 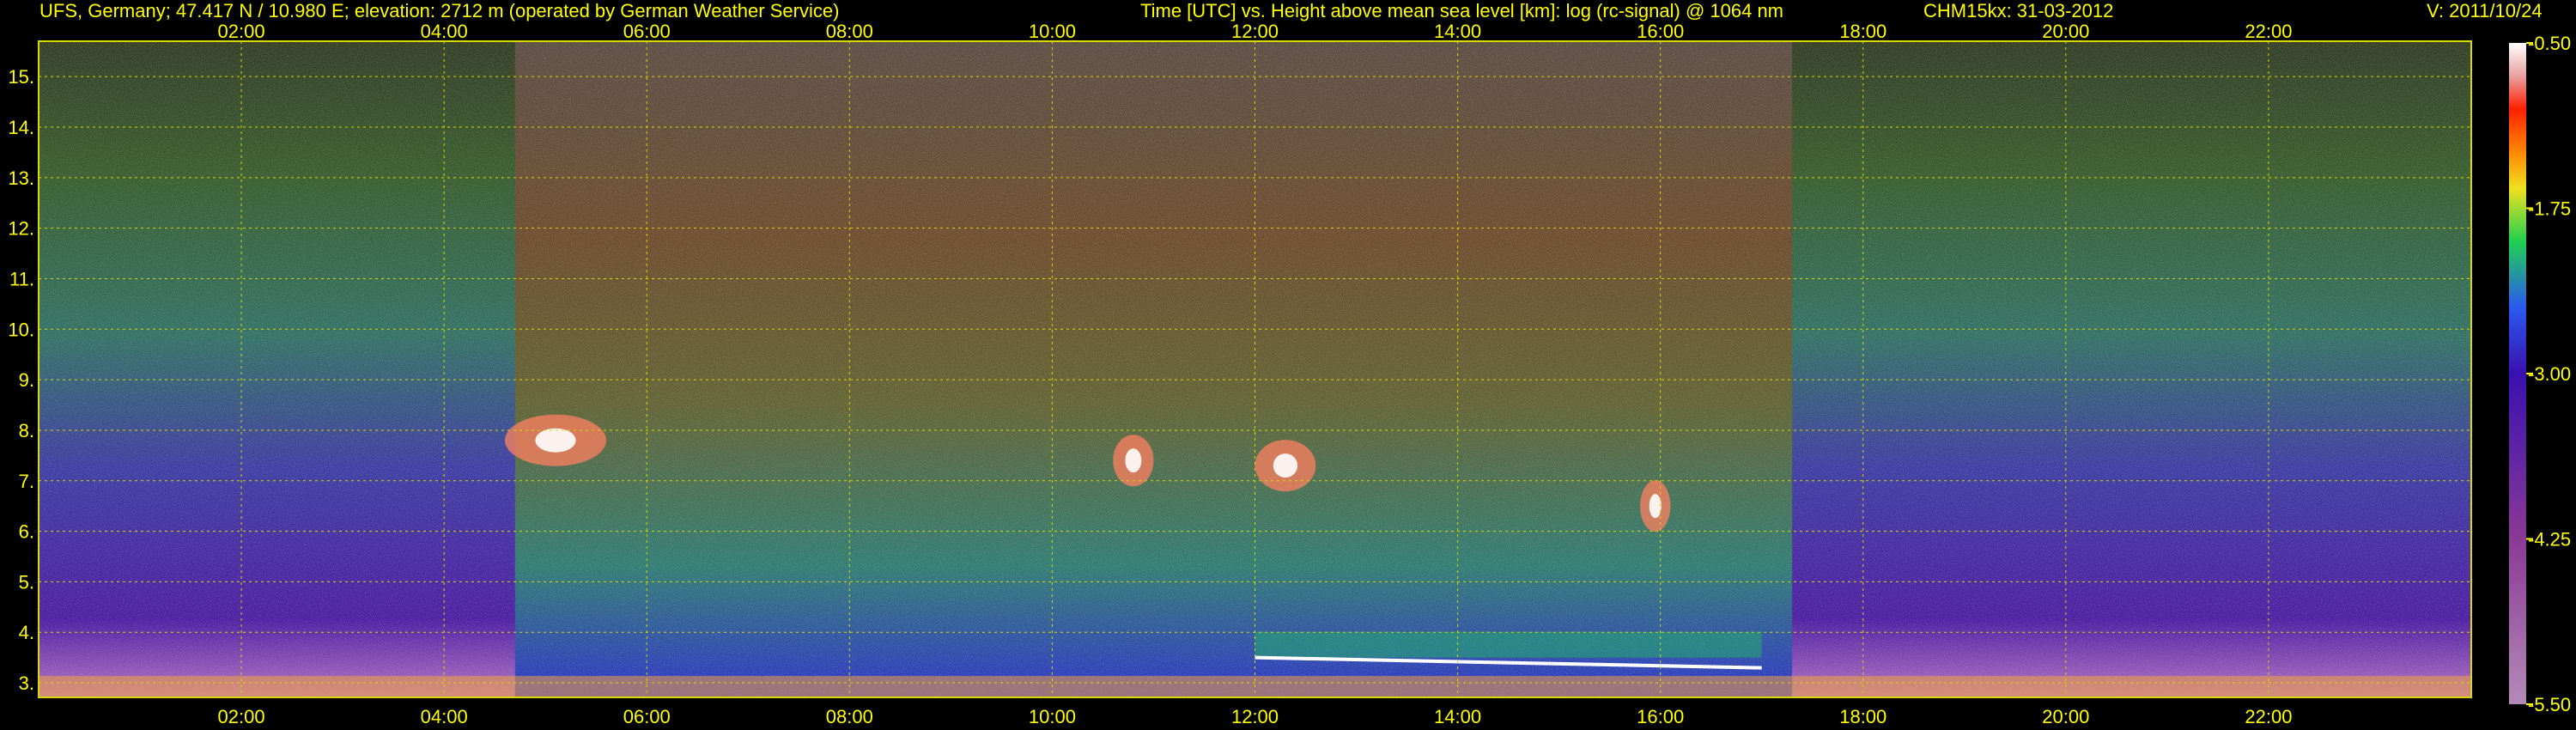 I want to click on x-tick-label-top: 22:00, so click(x=2268, y=31).